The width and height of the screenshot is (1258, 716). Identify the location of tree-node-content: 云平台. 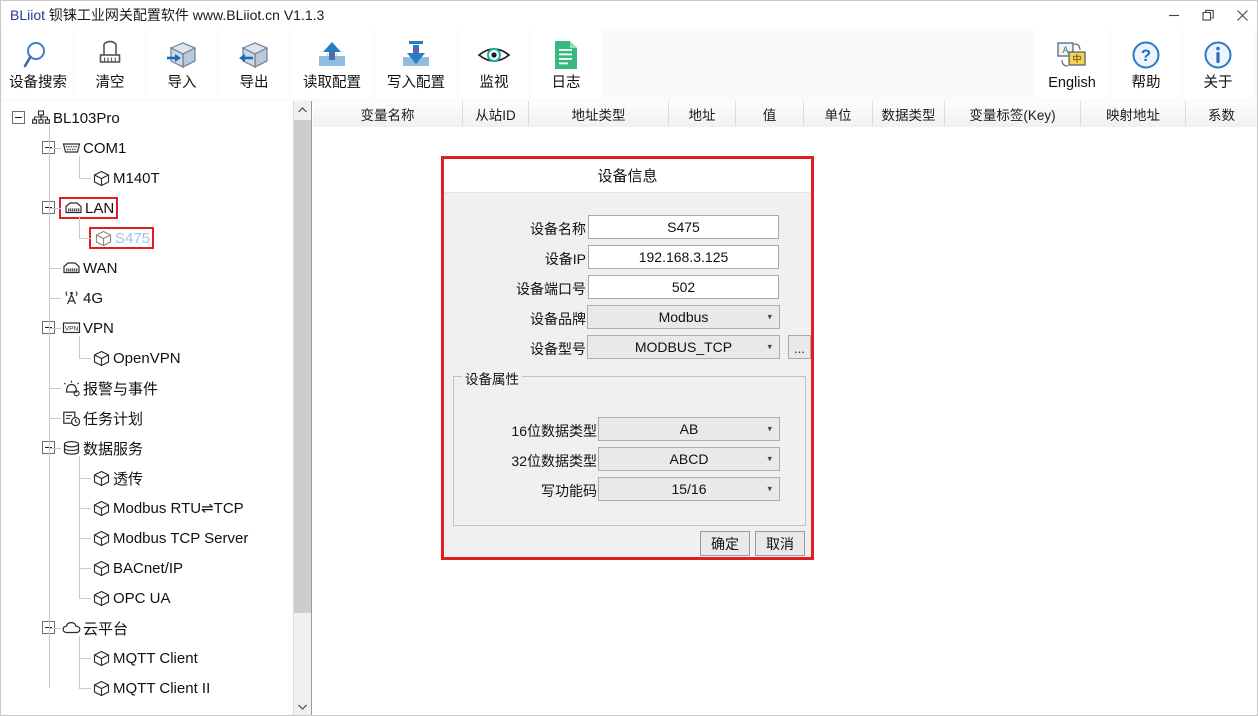
(94, 628).